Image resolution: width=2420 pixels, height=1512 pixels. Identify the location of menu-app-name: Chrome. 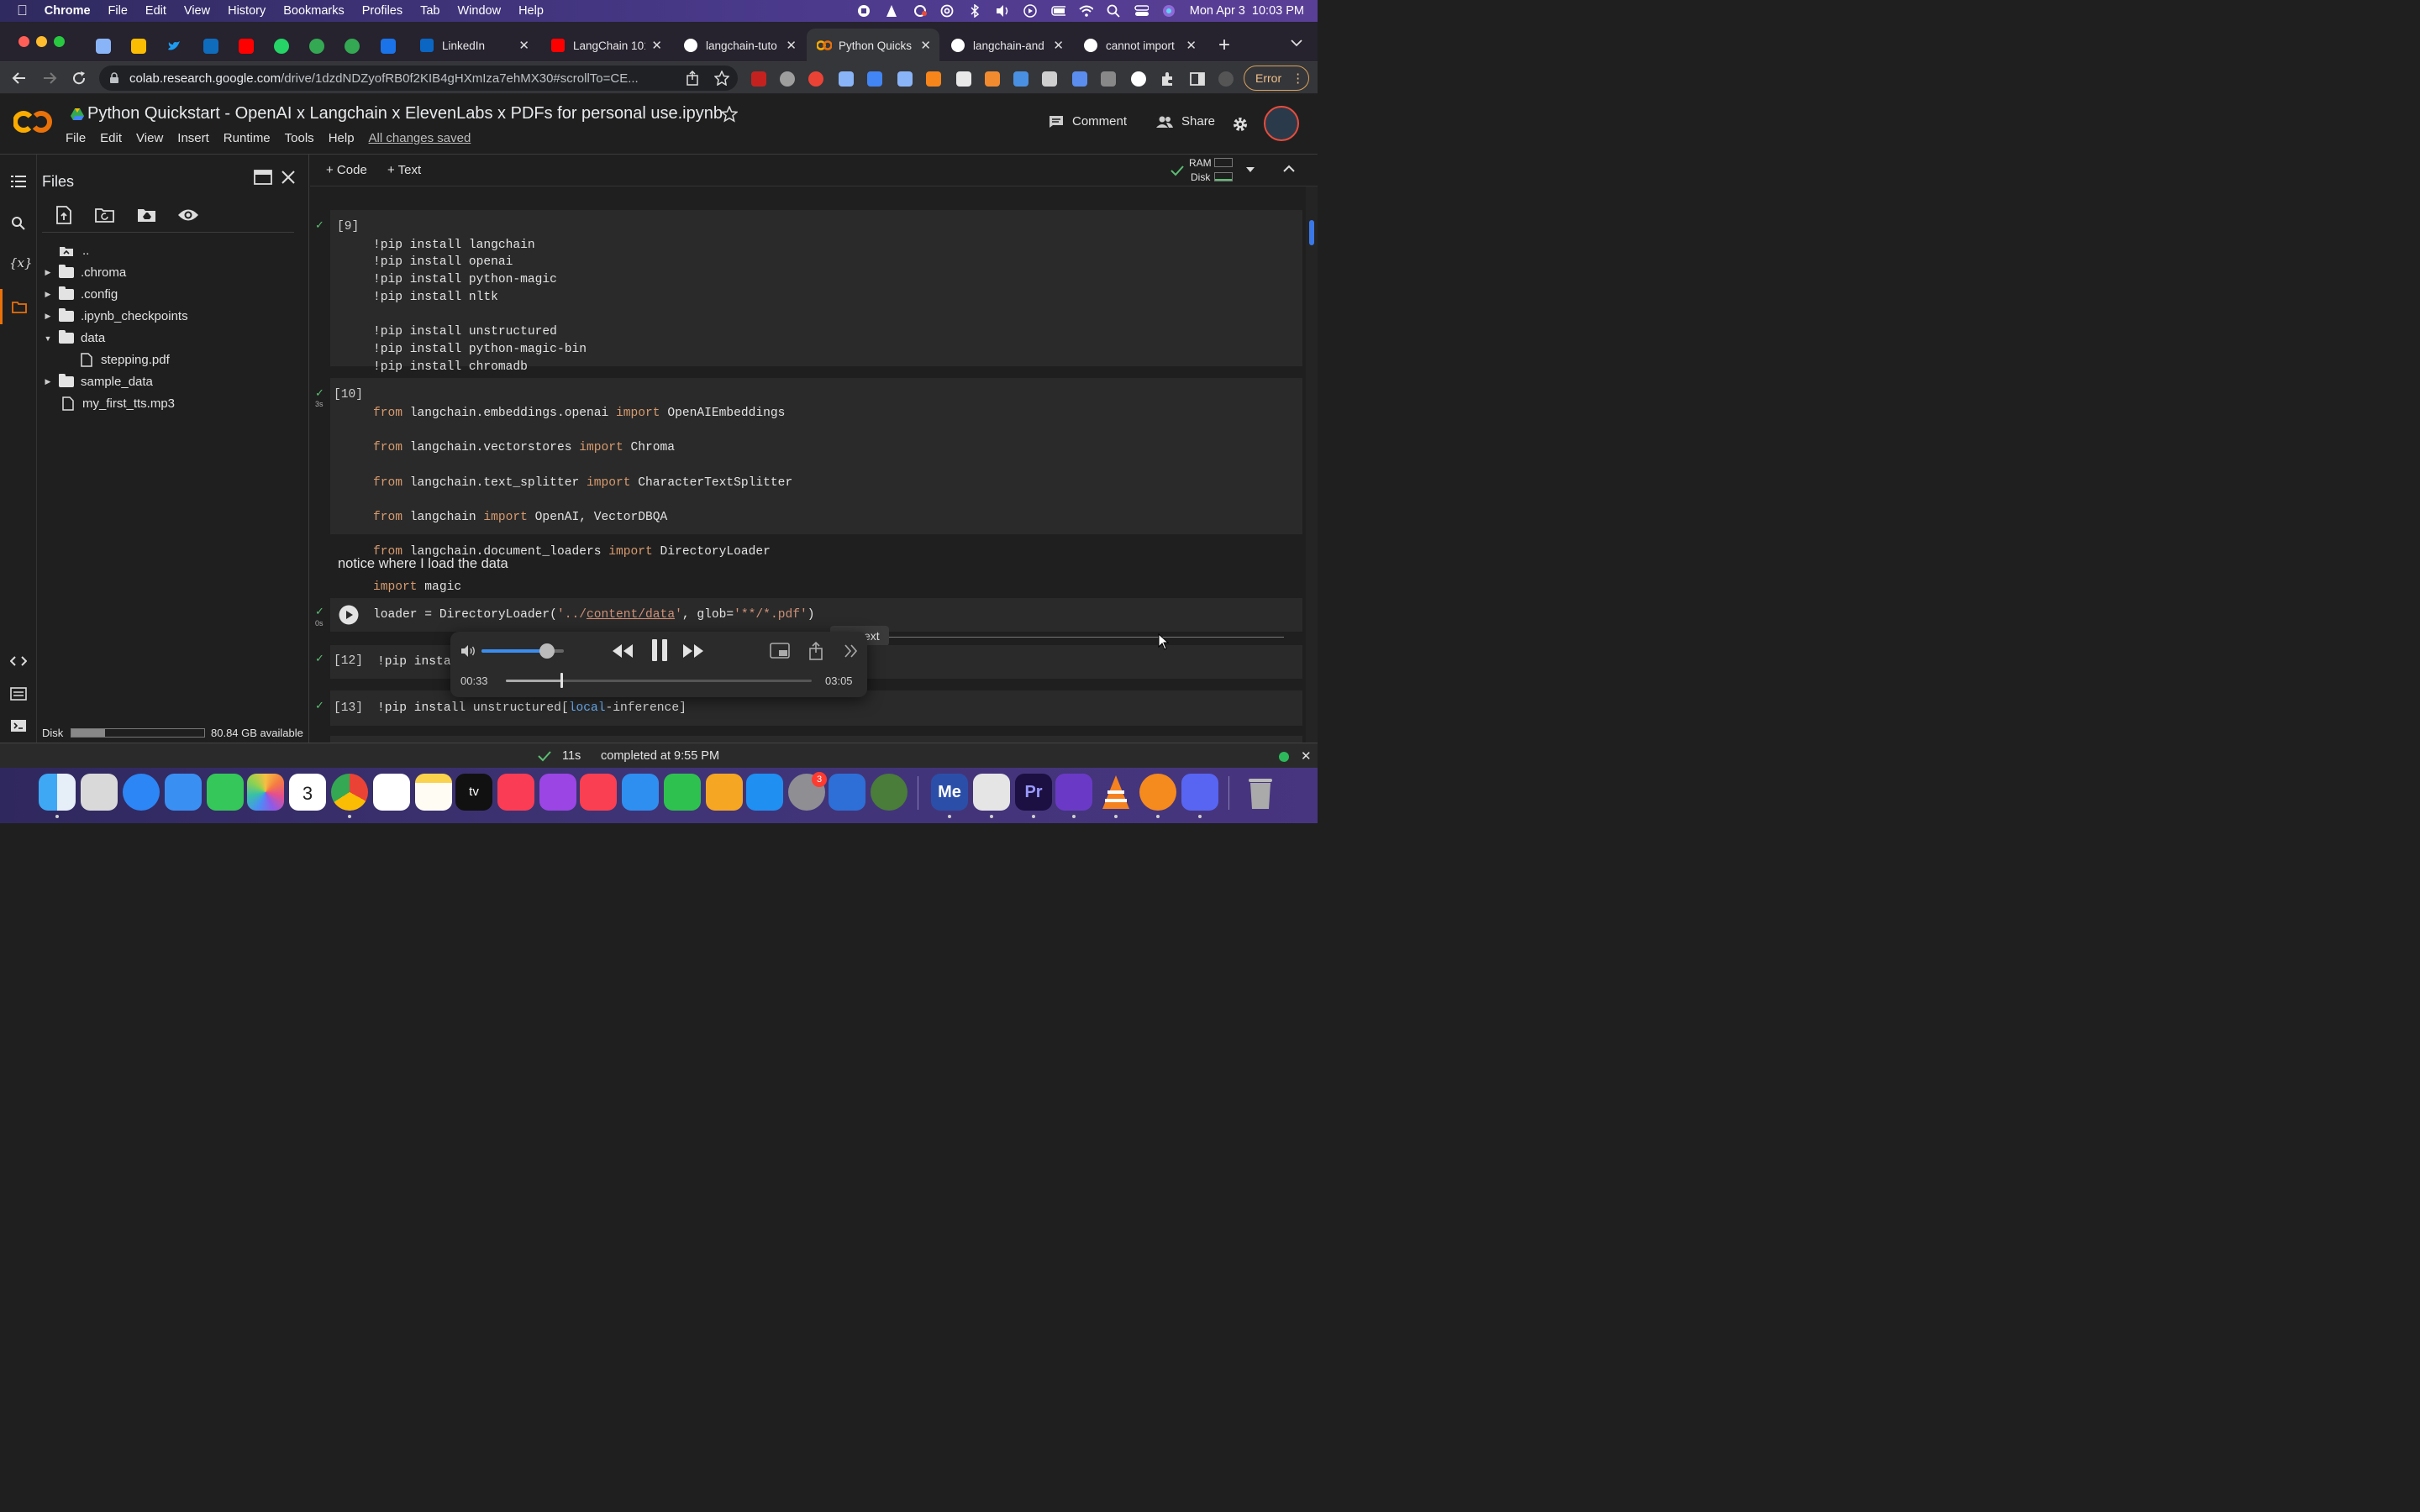
(68, 11).